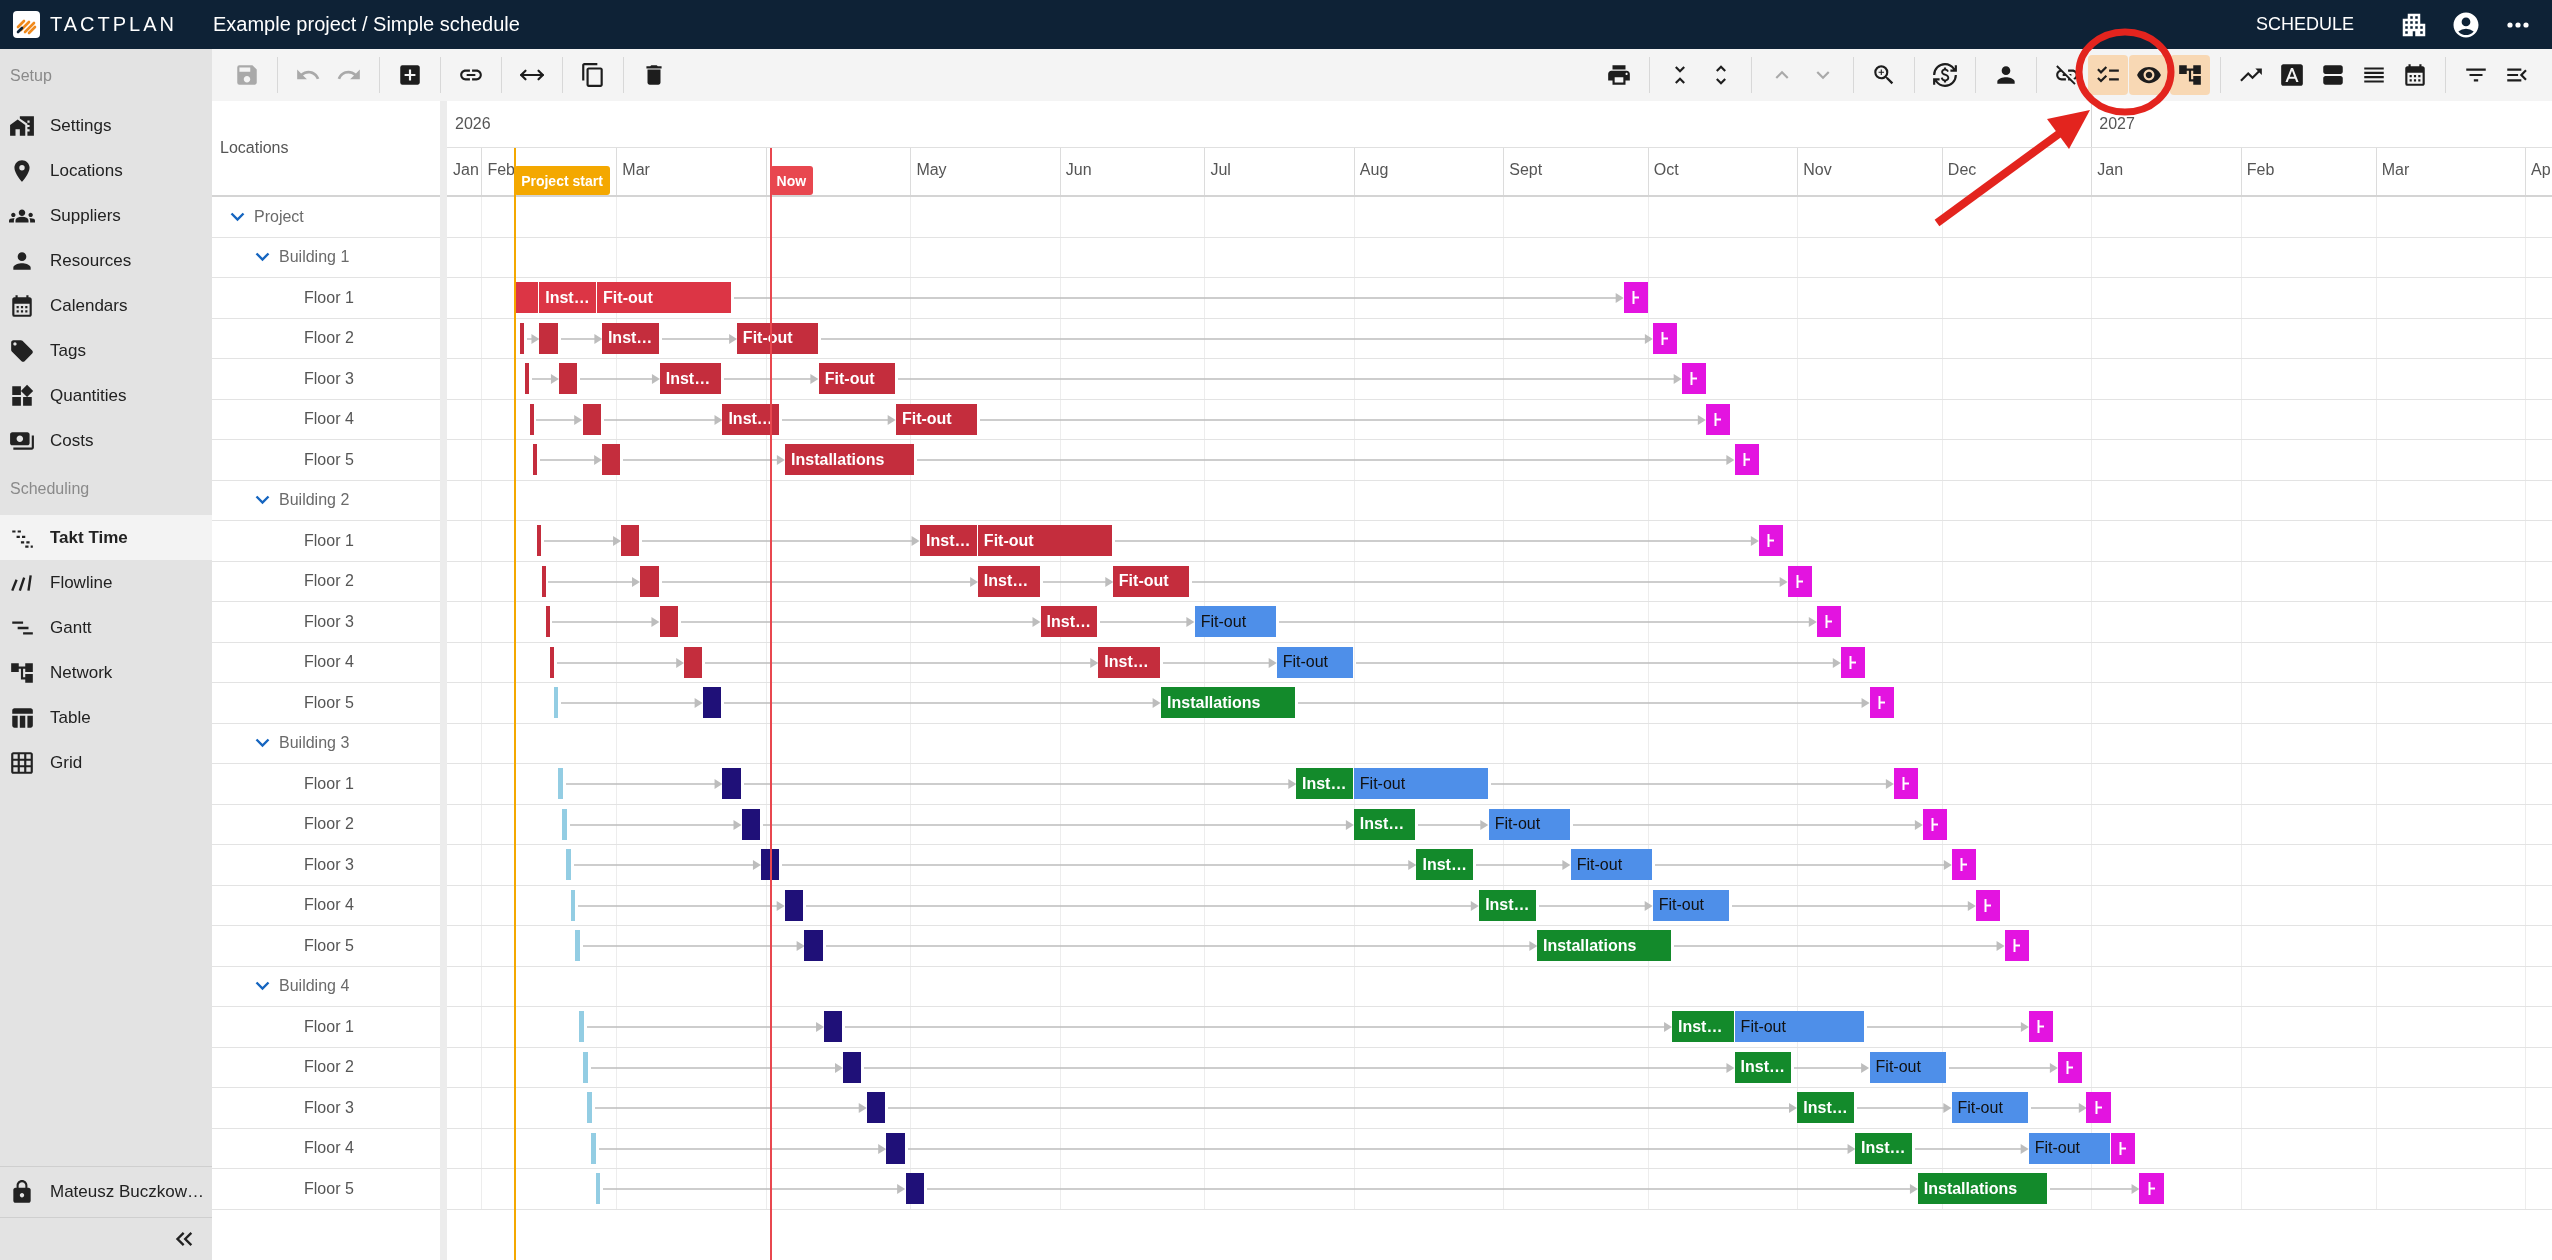 This screenshot has height=1260, width=2552. Describe the element at coordinates (106, 627) in the screenshot. I see `nav-item: Gantt` at that location.